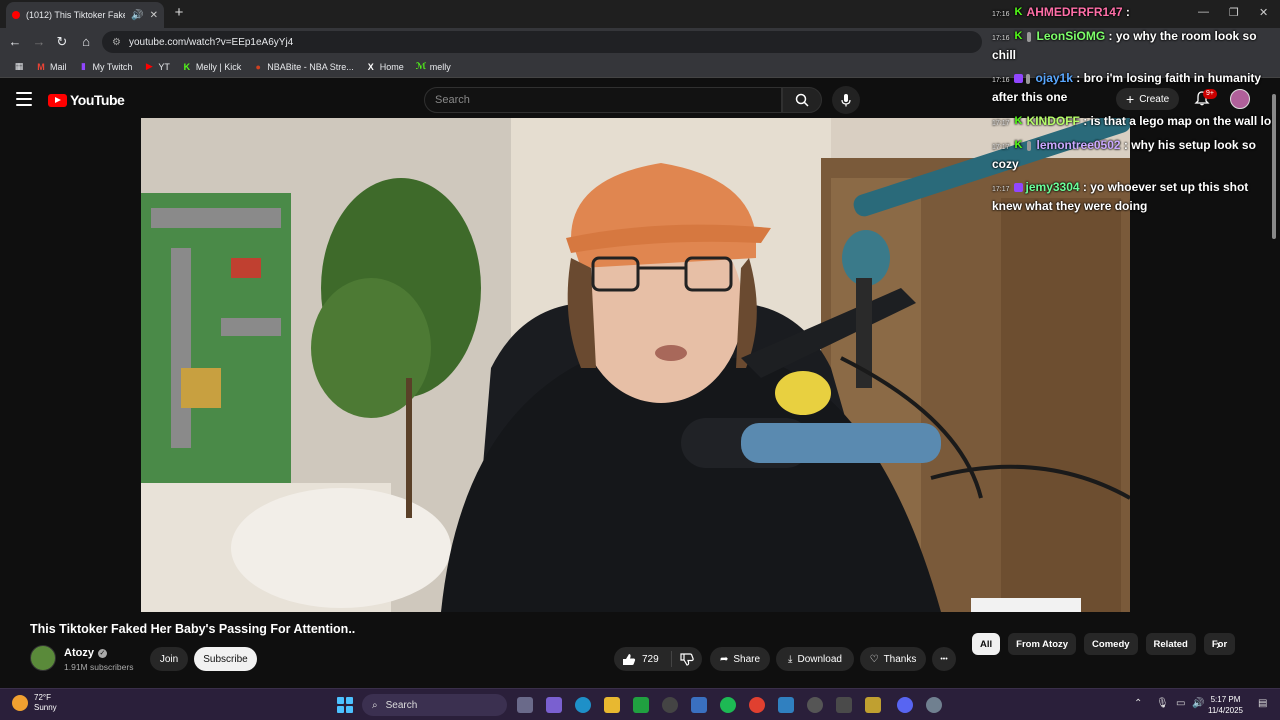 The height and width of the screenshot is (720, 1280). Describe the element at coordinates (846, 100) in the screenshot. I see `voice-search-button` at that location.